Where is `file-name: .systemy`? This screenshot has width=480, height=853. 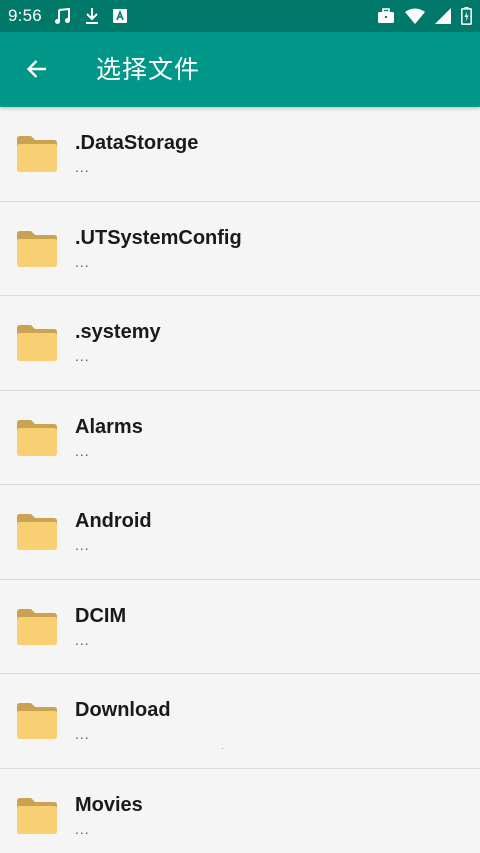 file-name: .systemy is located at coordinates (118, 332).